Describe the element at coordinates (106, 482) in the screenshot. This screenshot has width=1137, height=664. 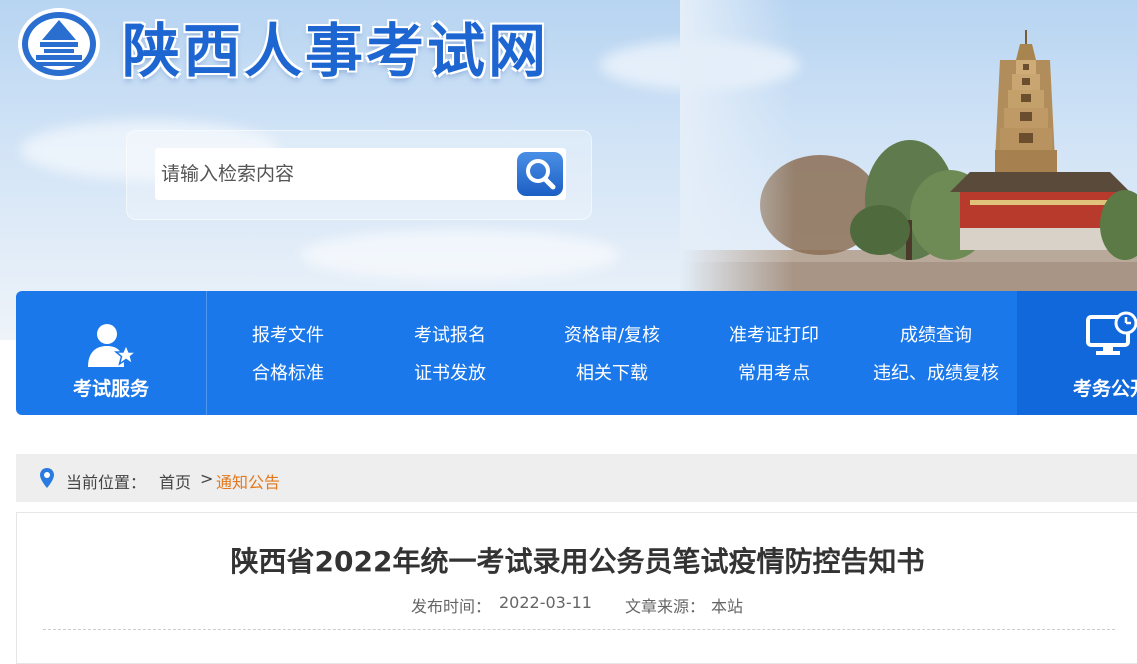
I see `breadcrumb-label: 当前位置：` at that location.